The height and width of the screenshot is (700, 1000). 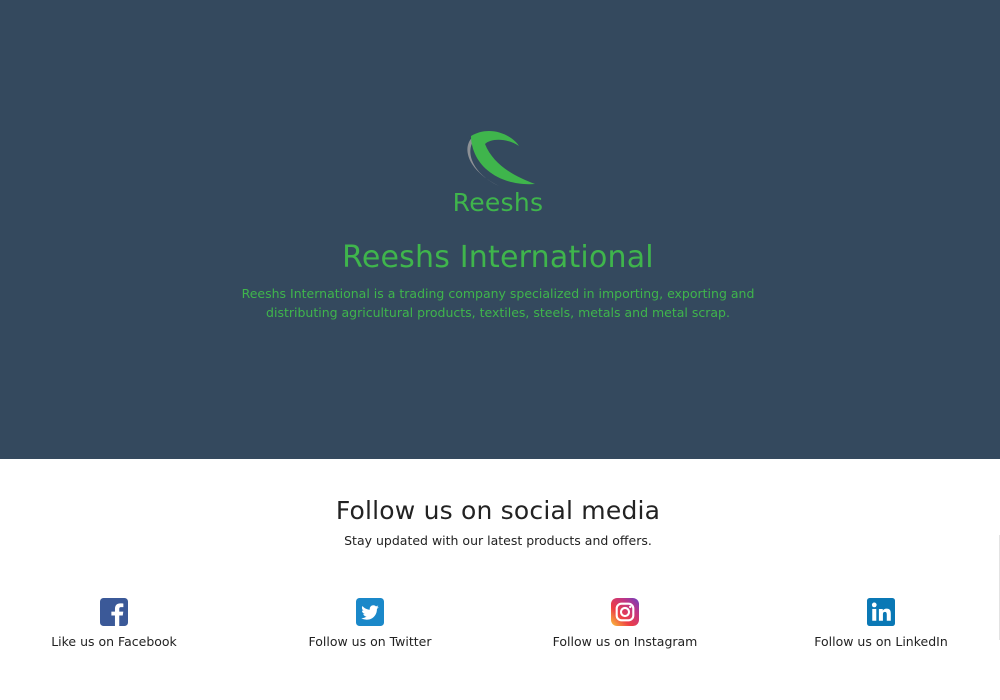 What do you see at coordinates (114, 641) in the screenshot?
I see `facebook-link-label: Like us on Facebook` at bounding box center [114, 641].